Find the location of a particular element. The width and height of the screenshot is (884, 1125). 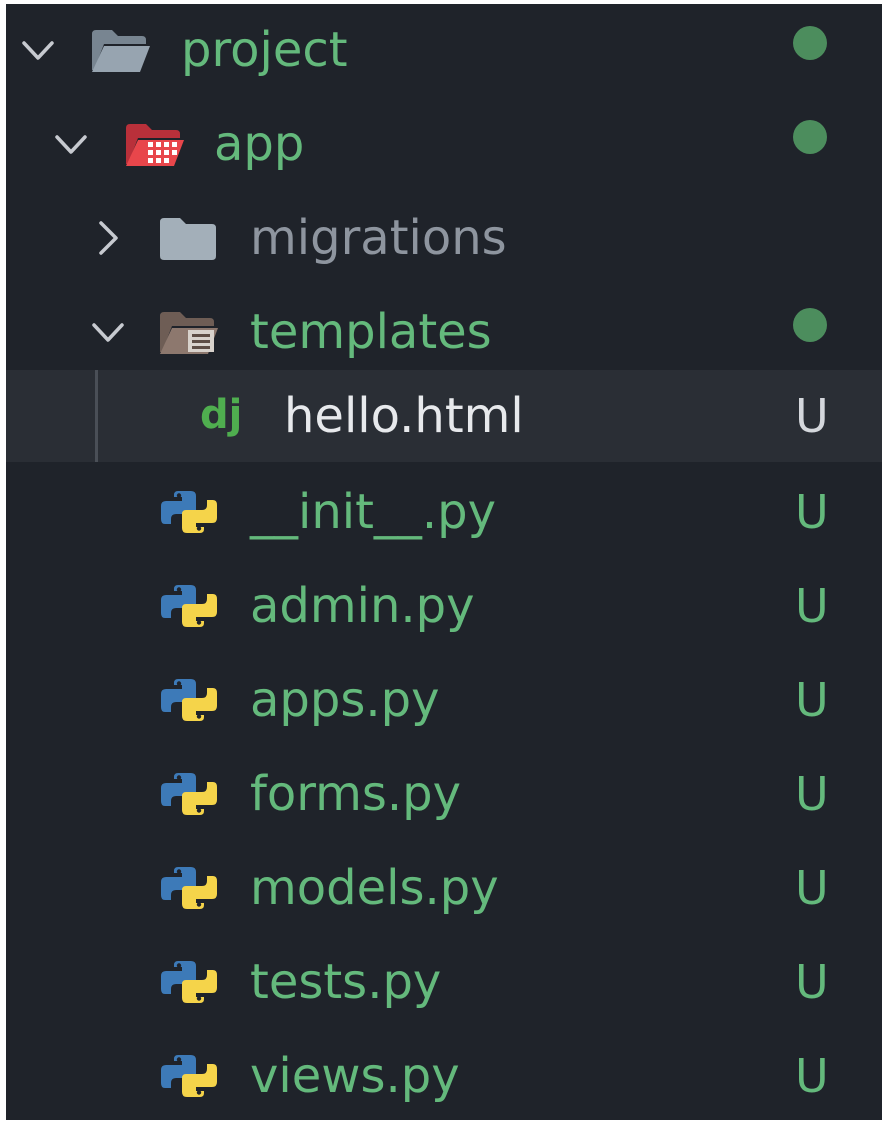

tree-item-hello-html: dj hello.html U is located at coordinates (444, 416).